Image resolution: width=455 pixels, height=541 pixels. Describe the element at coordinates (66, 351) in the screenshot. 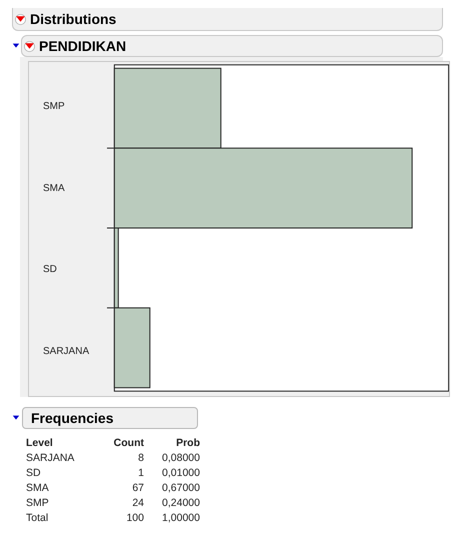

I see `axis-label: SARJANA` at that location.